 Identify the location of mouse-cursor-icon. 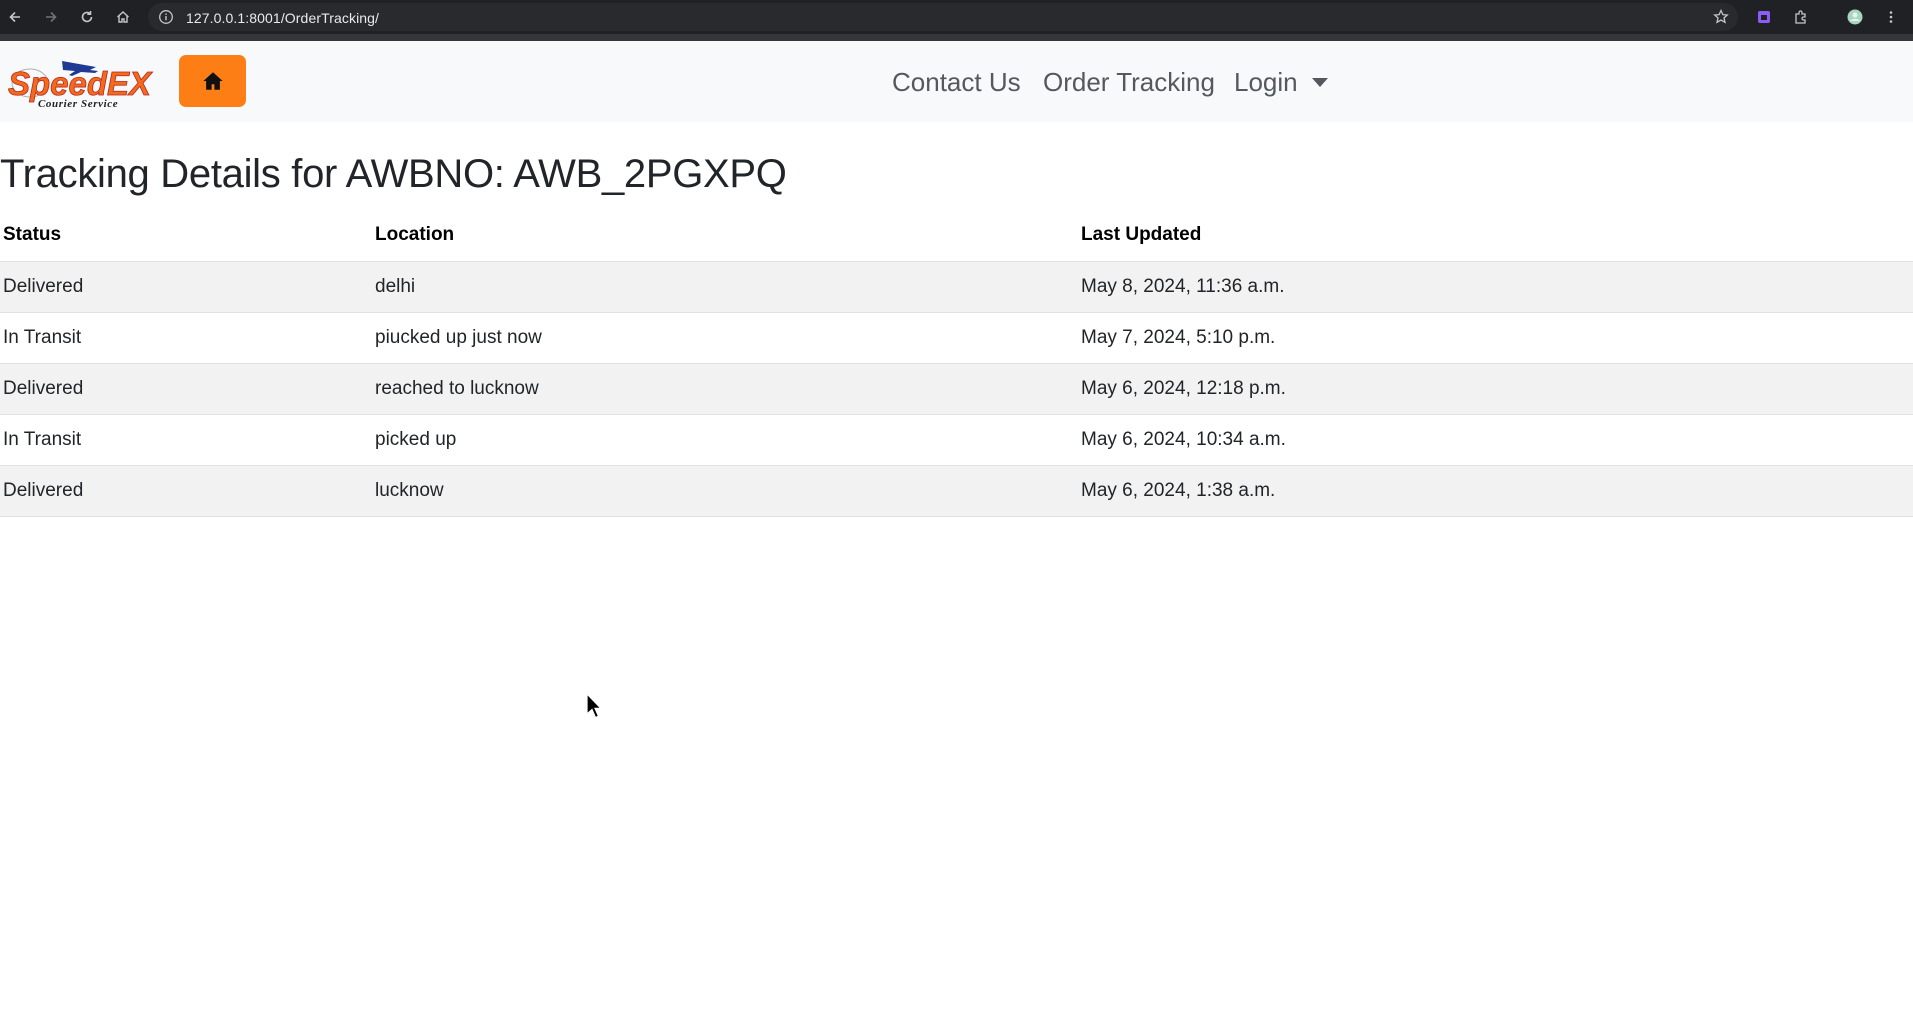
(594, 706).